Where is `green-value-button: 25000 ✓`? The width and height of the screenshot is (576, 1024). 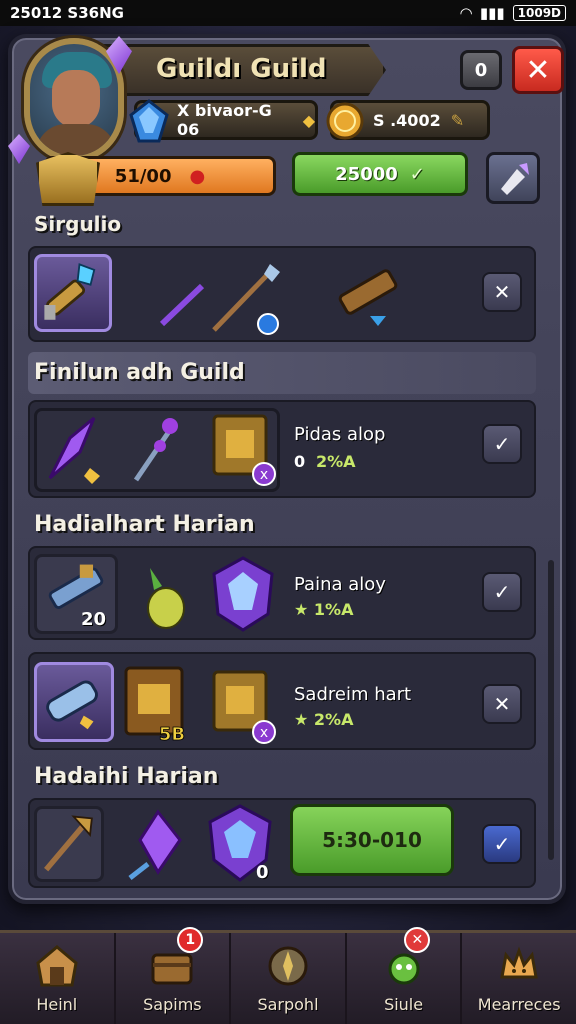
green-value-button: 25000 ✓ is located at coordinates (380, 174).